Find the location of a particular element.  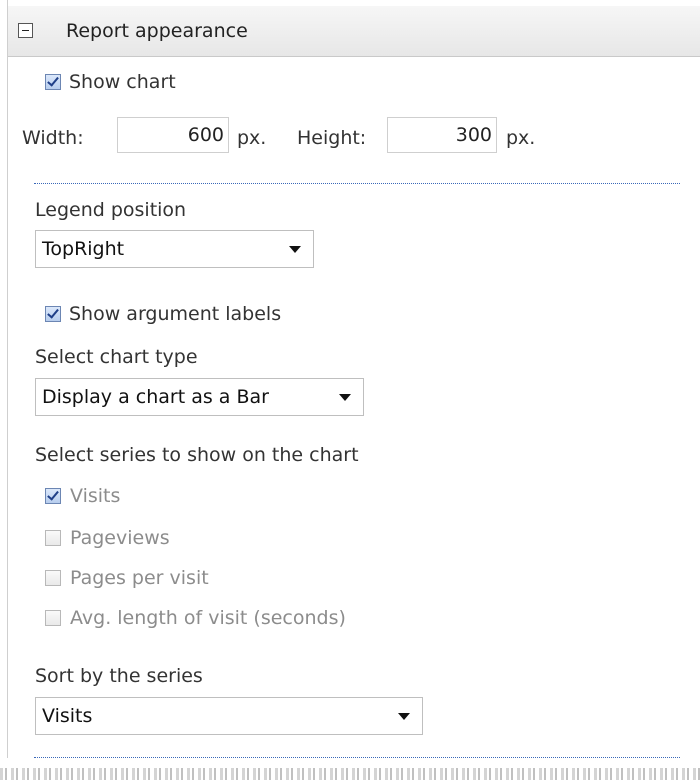

section-header: Report appearance is located at coordinates (354, 31).